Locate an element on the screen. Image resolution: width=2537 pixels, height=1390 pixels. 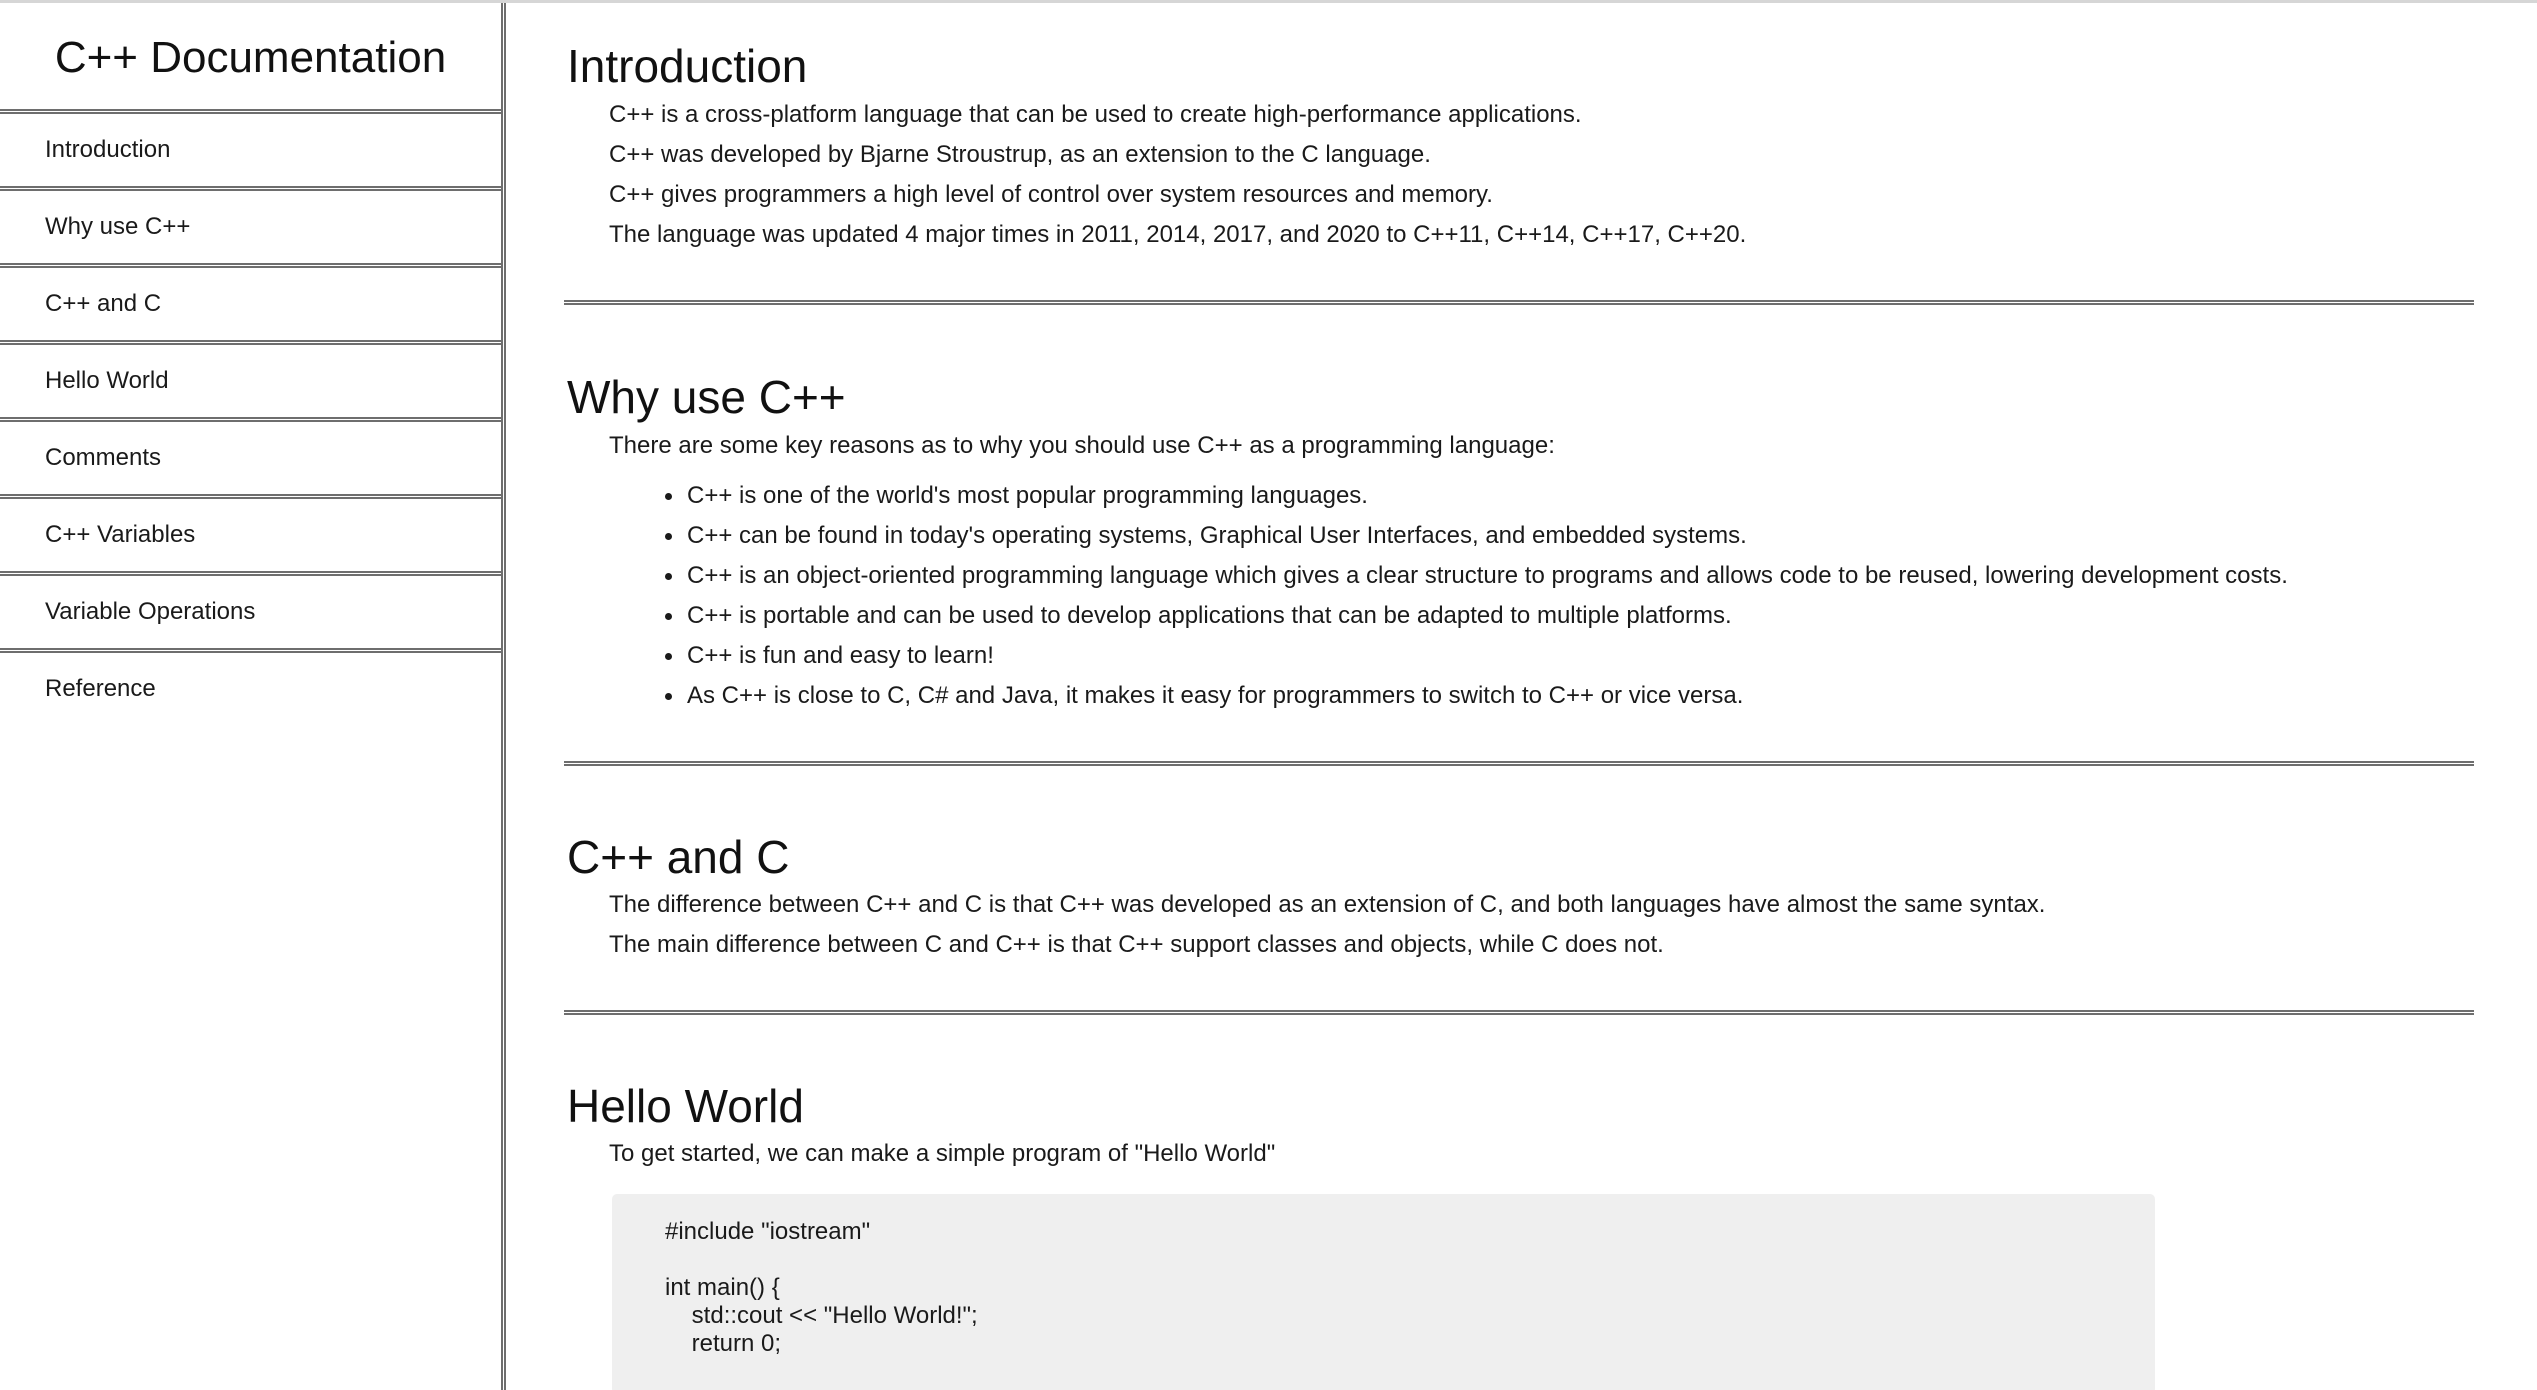
section-heading: Introduction is located at coordinates (687, 66).